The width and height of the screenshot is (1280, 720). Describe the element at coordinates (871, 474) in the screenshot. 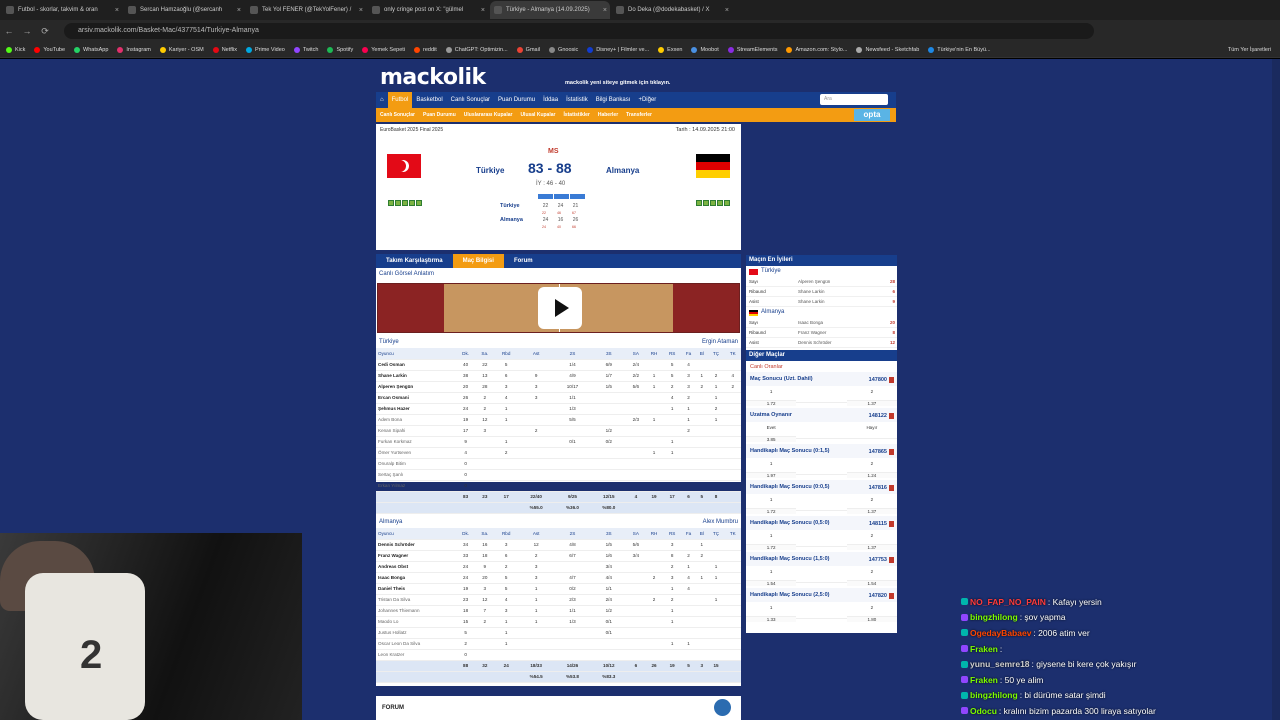

I see `odds-value: 1.24` at that location.